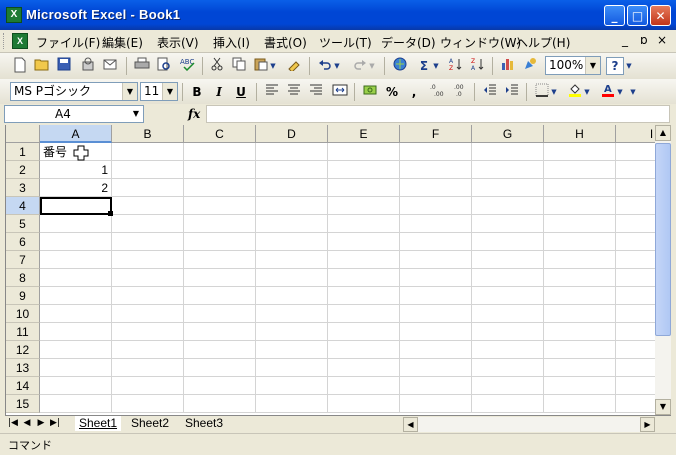 The image size is (676, 455). I want to click on cell-d3, so click(292, 188).